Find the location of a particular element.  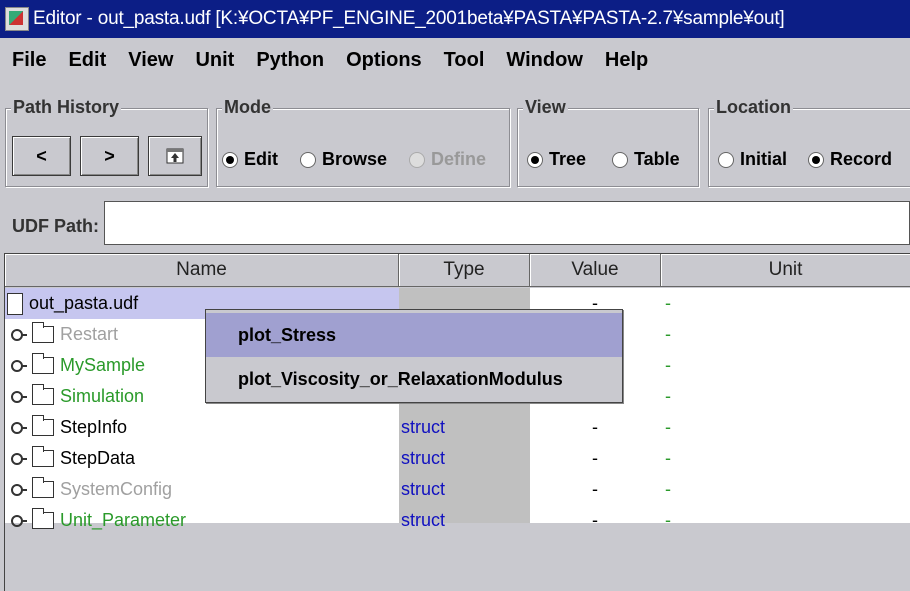

menu-item-plot-stress: plot_Stress is located at coordinates (414, 335).